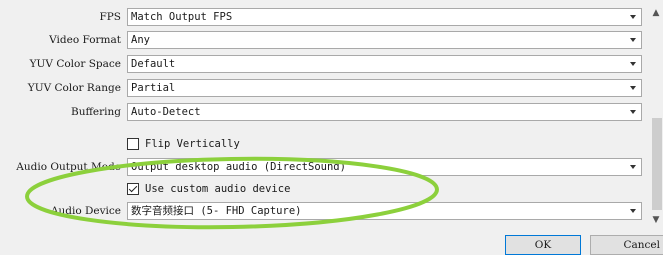 The image size is (663, 255). What do you see at coordinates (238, 167) in the screenshot?
I see `audio-output-mode-value: Output desktop audio (DirectSound)` at bounding box center [238, 167].